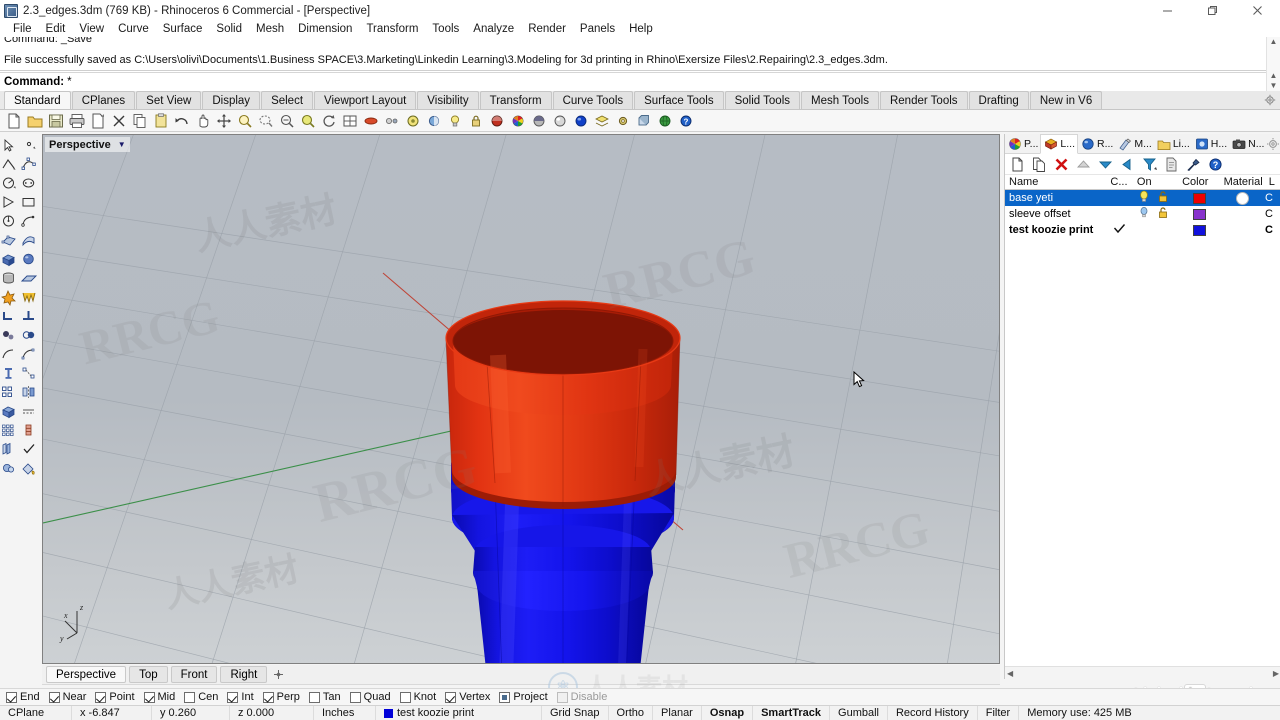 The image size is (1280, 720). I want to click on osnap-end: End, so click(23, 697).